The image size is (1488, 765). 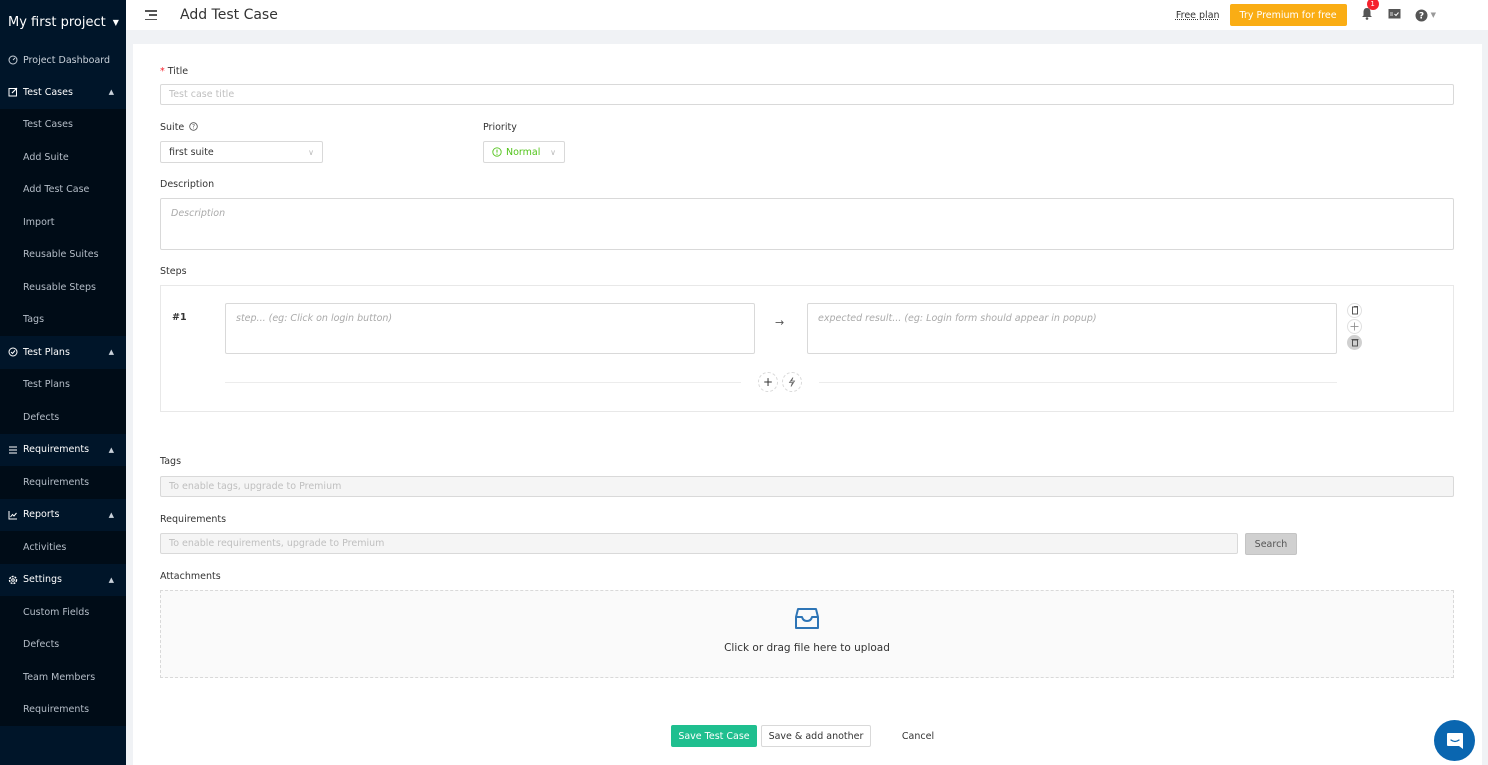 I want to click on help-icon: ?, so click(x=1421, y=15).